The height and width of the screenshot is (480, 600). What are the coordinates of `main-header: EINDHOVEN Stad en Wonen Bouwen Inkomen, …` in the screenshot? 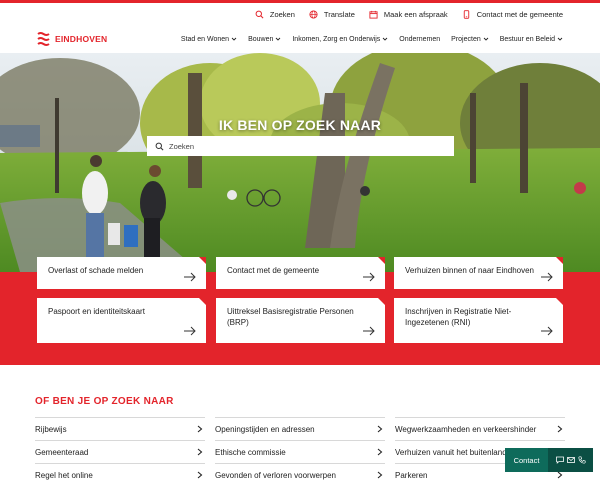 It's located at (300, 39).